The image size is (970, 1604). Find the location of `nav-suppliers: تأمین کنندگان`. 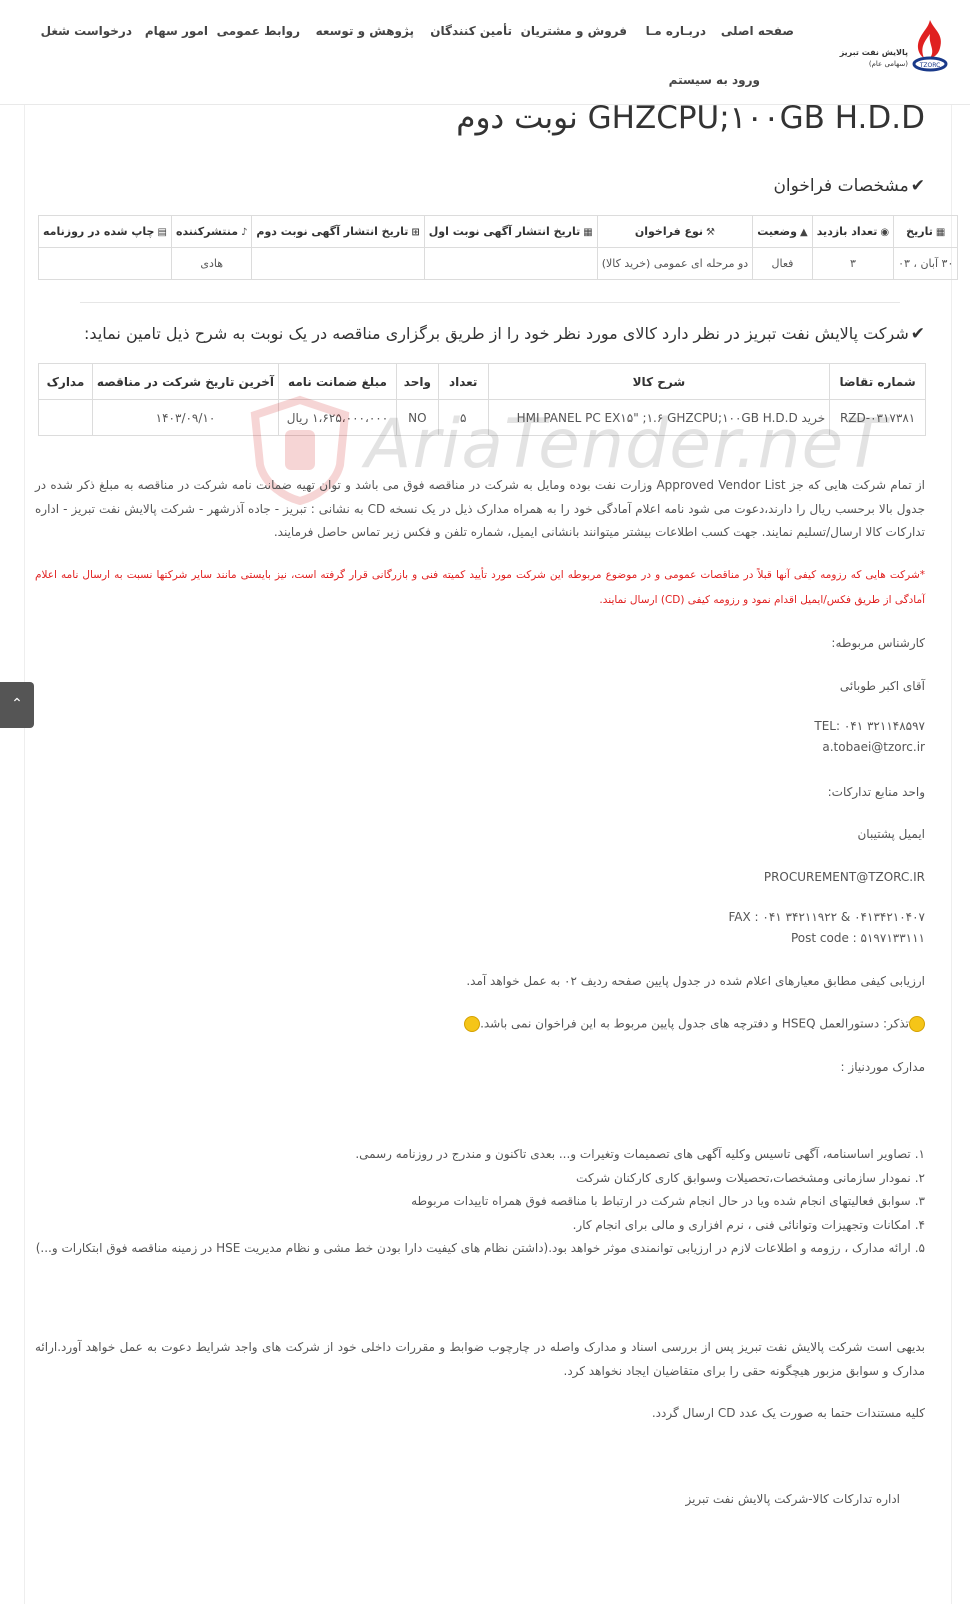

nav-suppliers: تأمین کنندگان is located at coordinates (471, 31).